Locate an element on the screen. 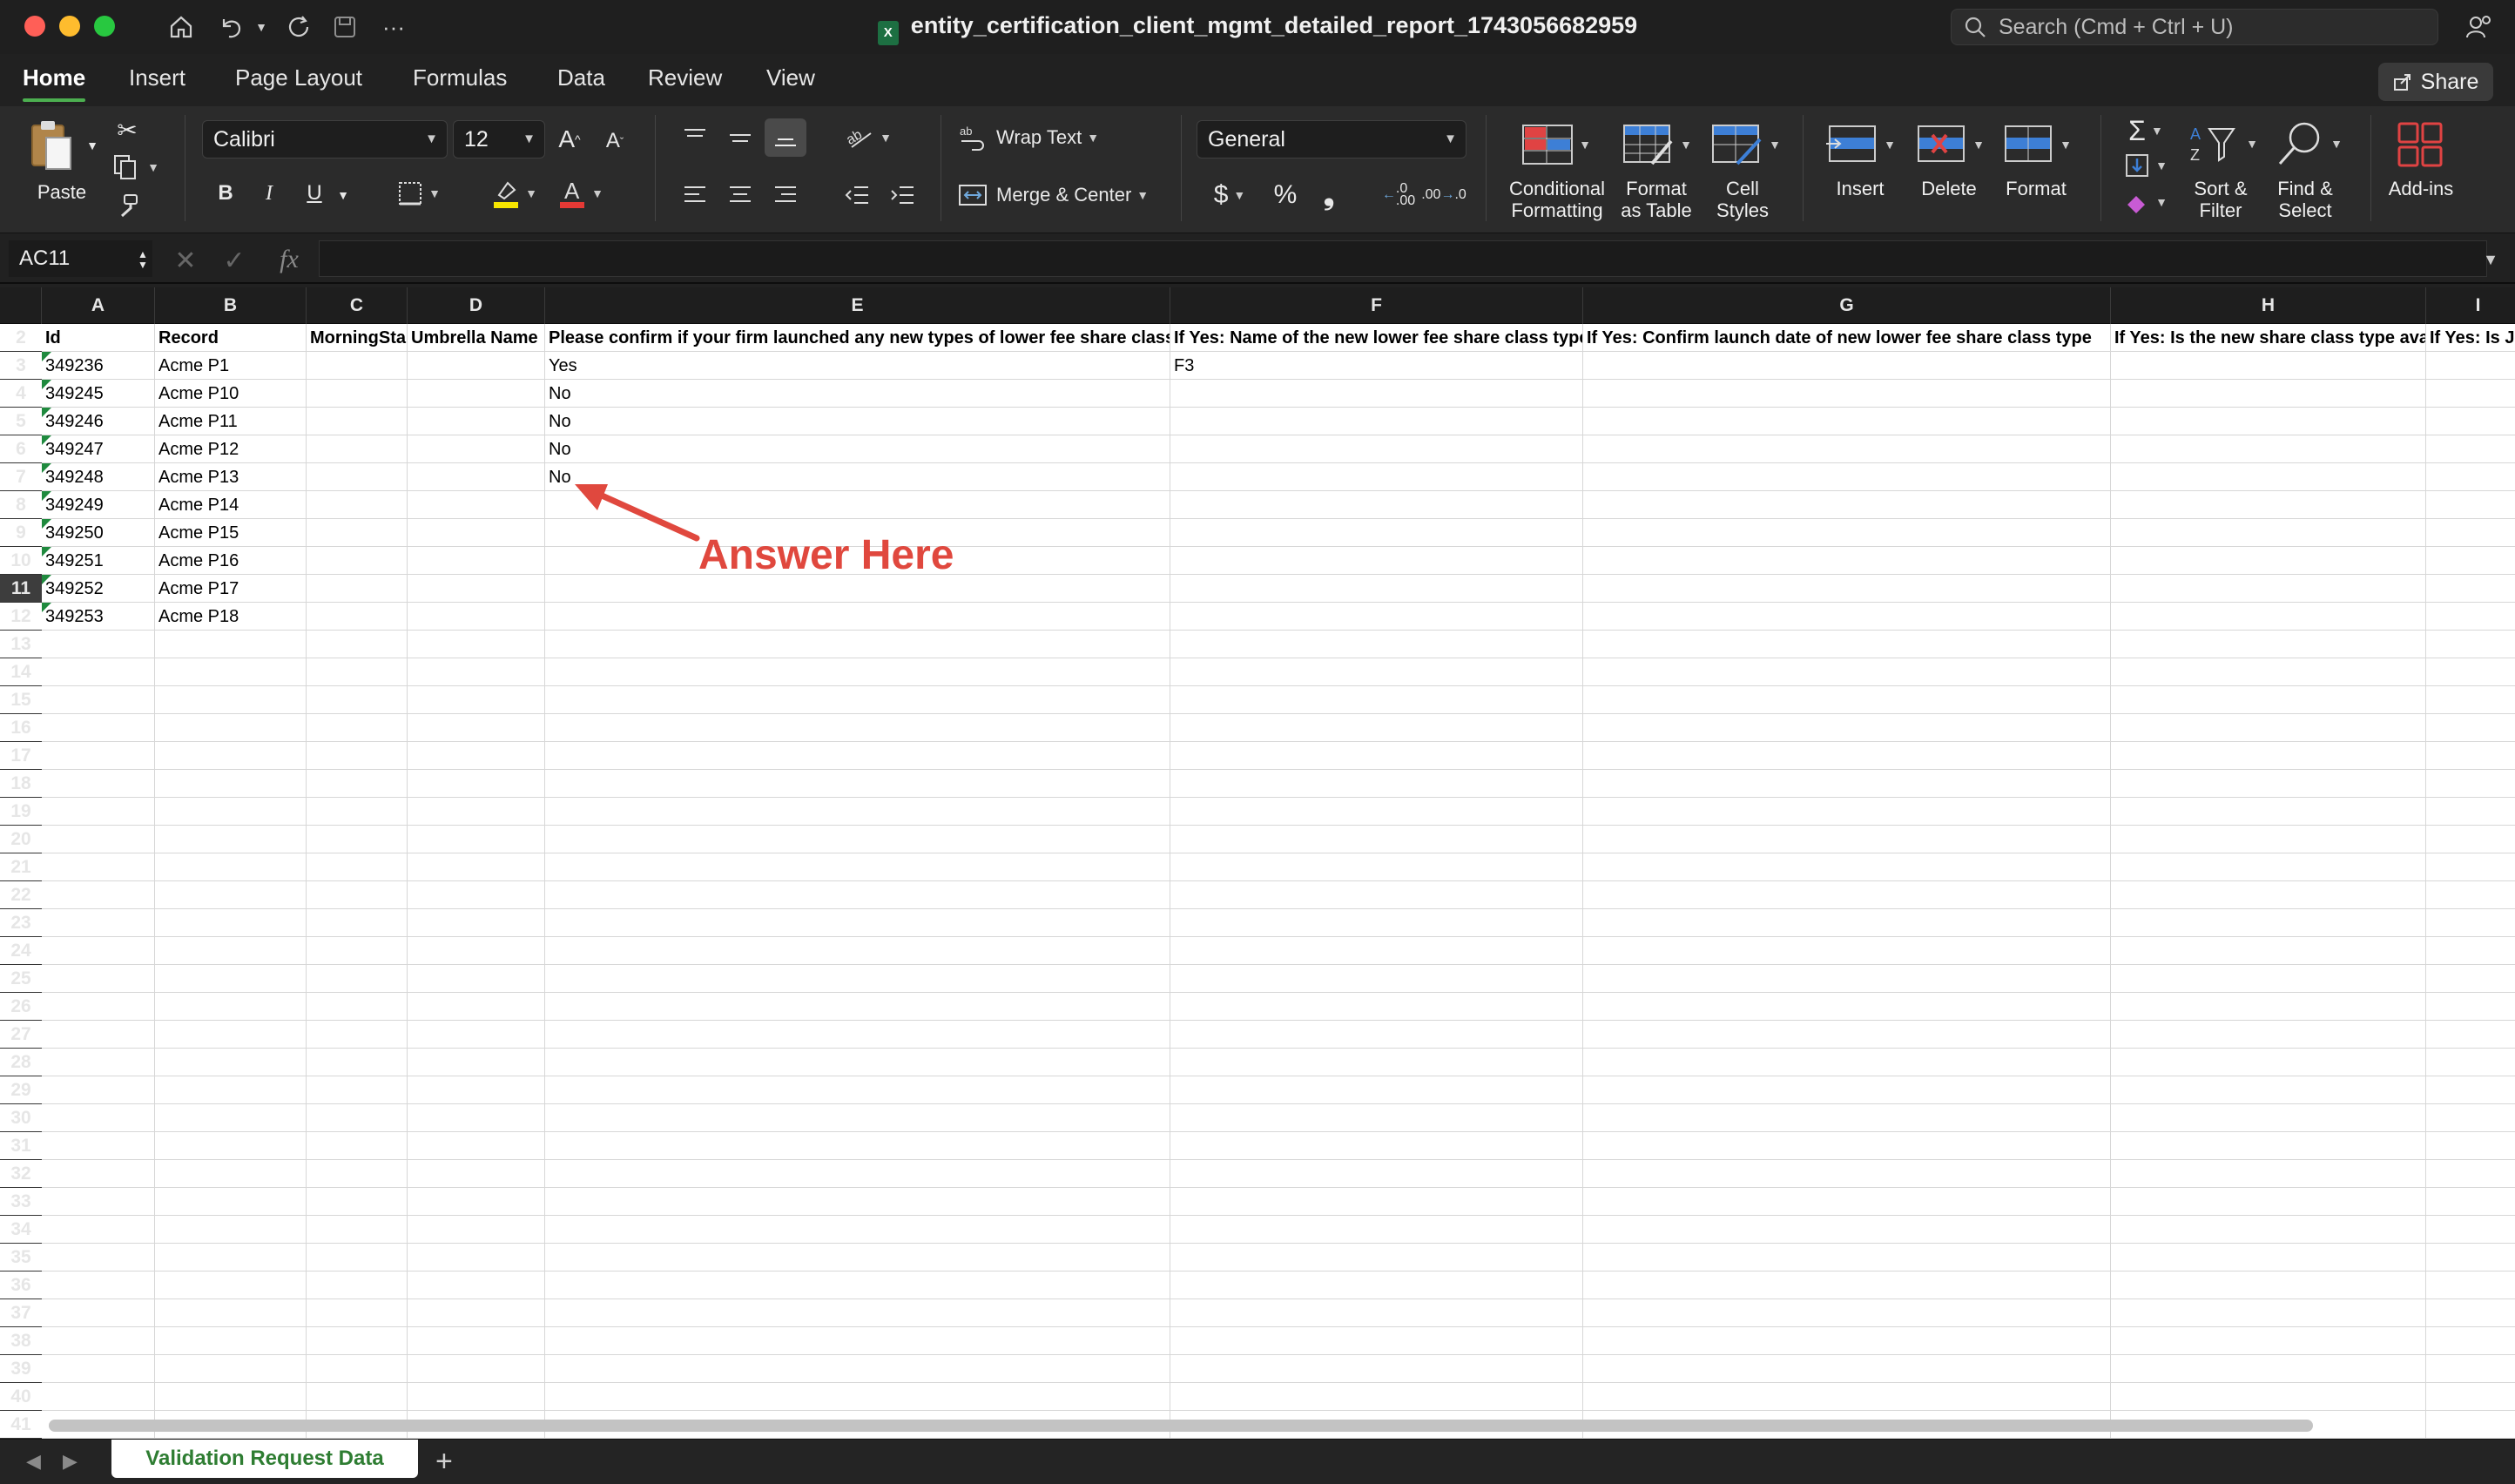 The height and width of the screenshot is (1484, 2515). align-middle-icon is located at coordinates (740, 137).